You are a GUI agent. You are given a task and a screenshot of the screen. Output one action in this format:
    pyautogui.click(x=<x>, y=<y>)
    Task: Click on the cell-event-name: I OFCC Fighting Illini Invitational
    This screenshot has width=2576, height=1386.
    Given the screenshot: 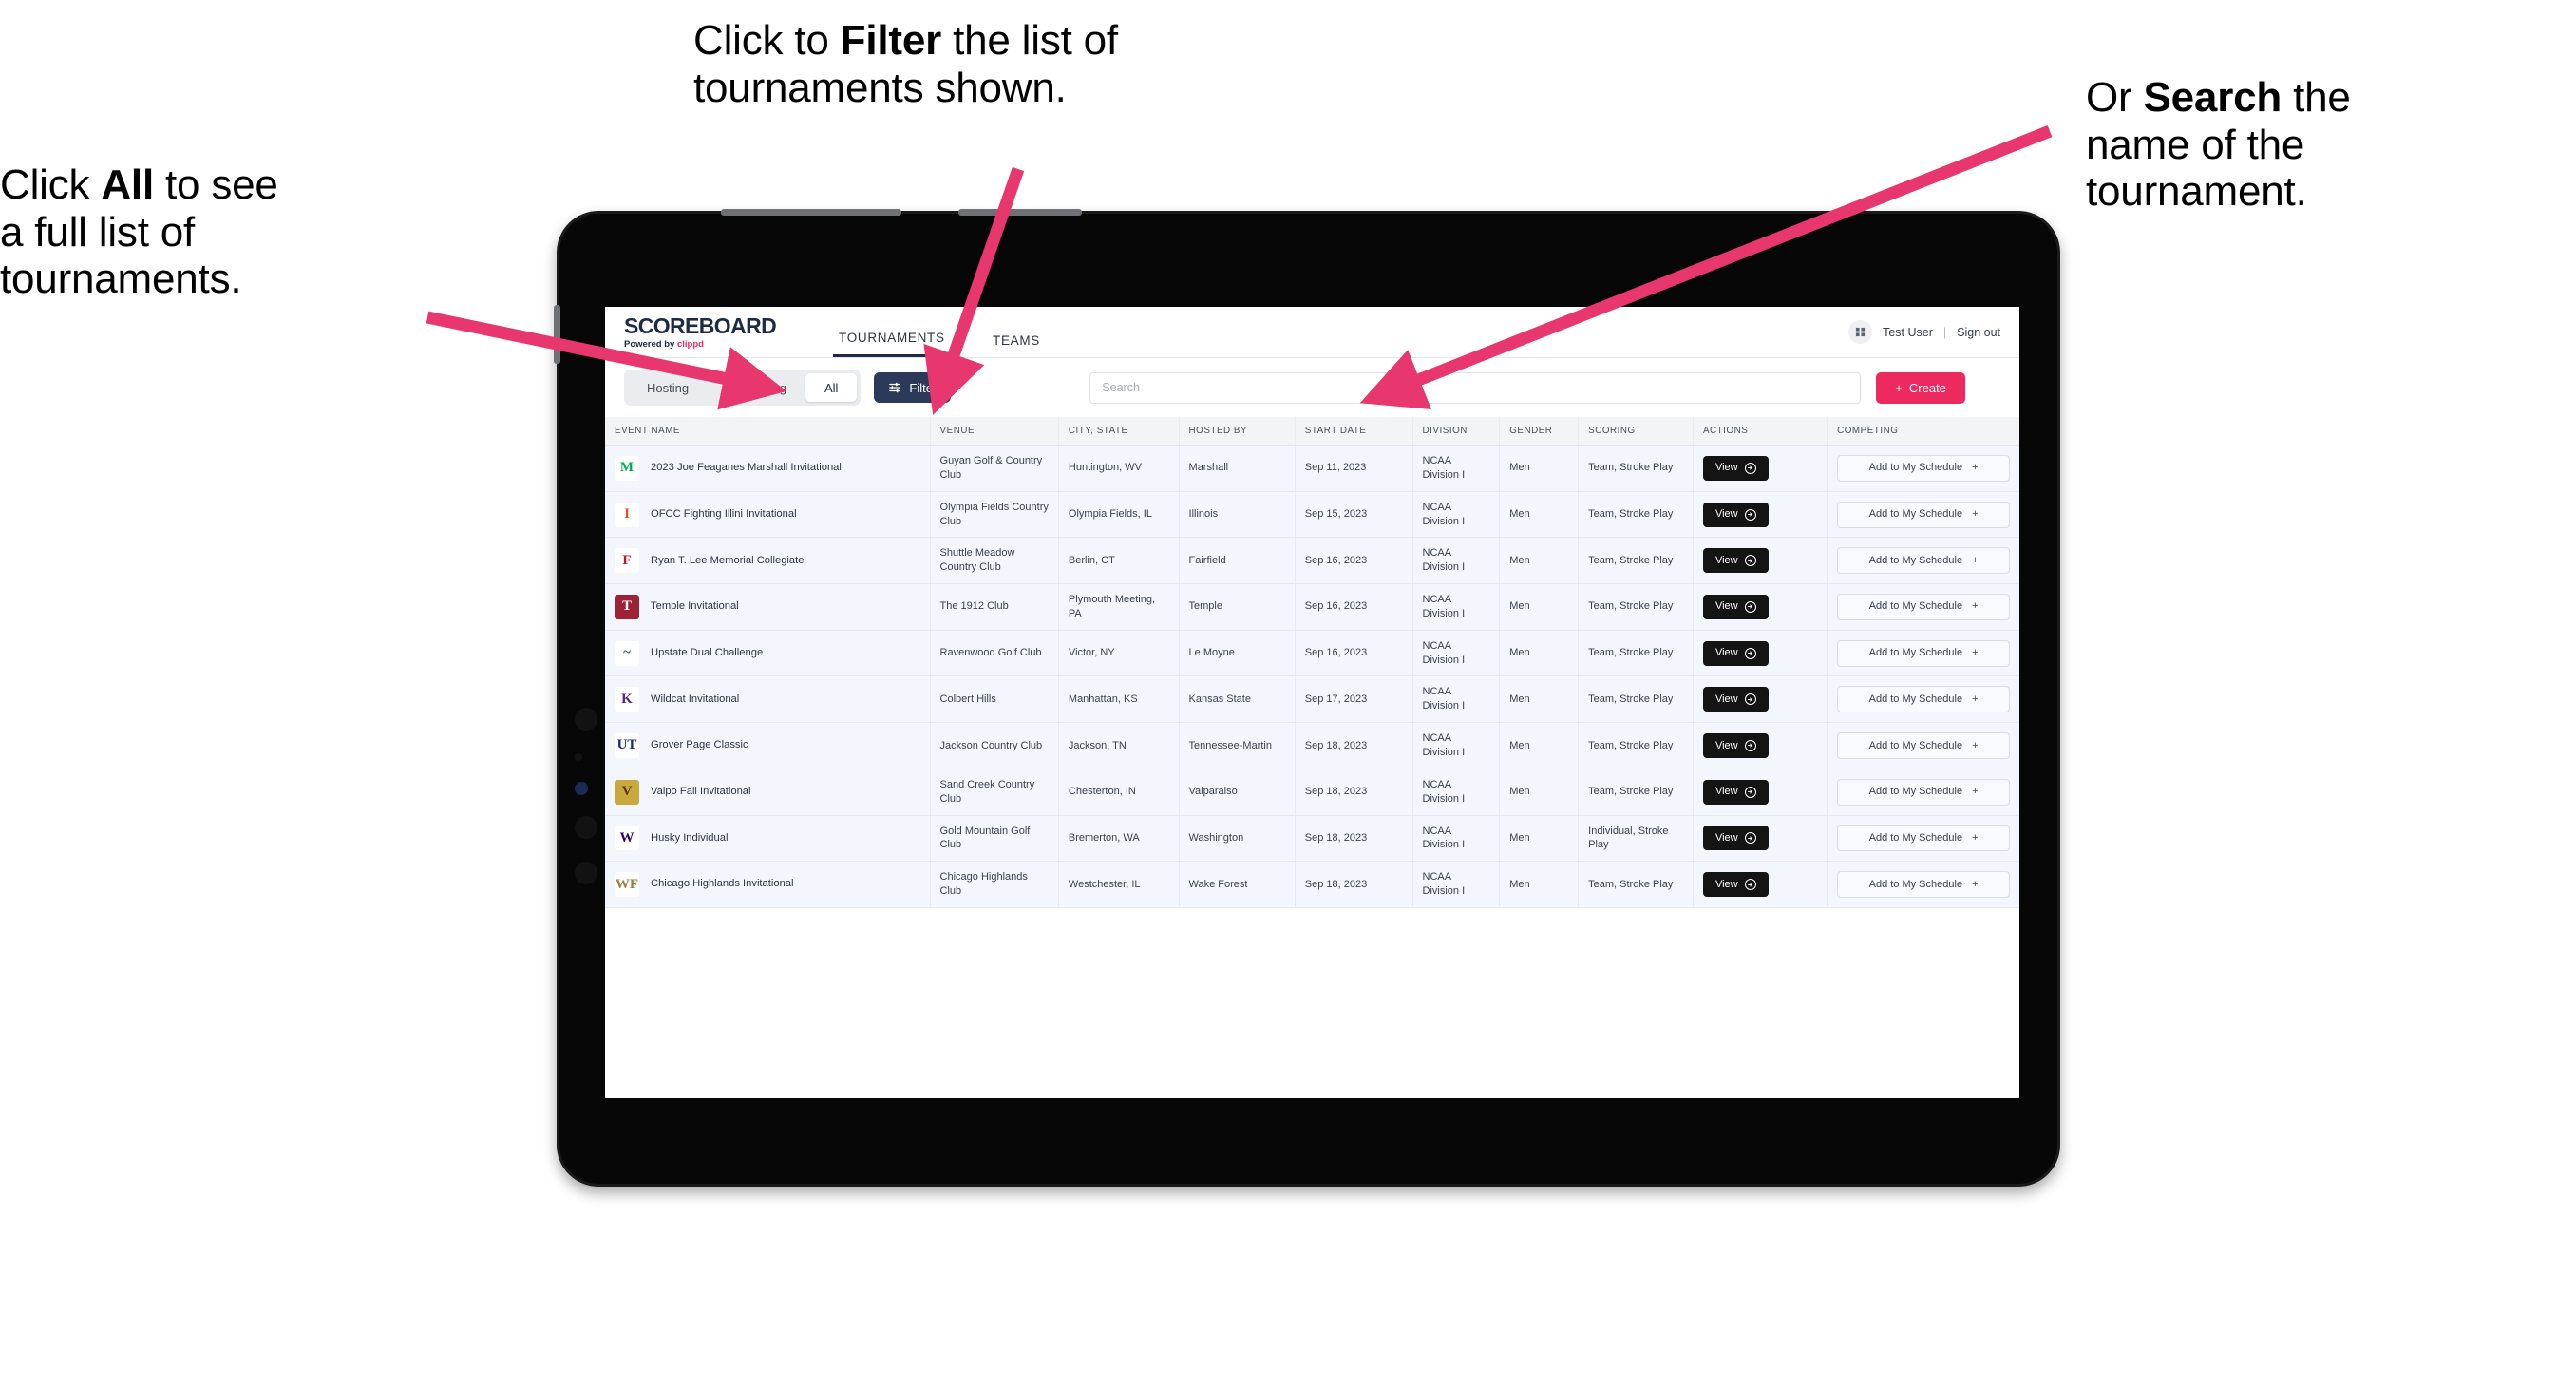 What is the action you would take?
    pyautogui.click(x=768, y=515)
    